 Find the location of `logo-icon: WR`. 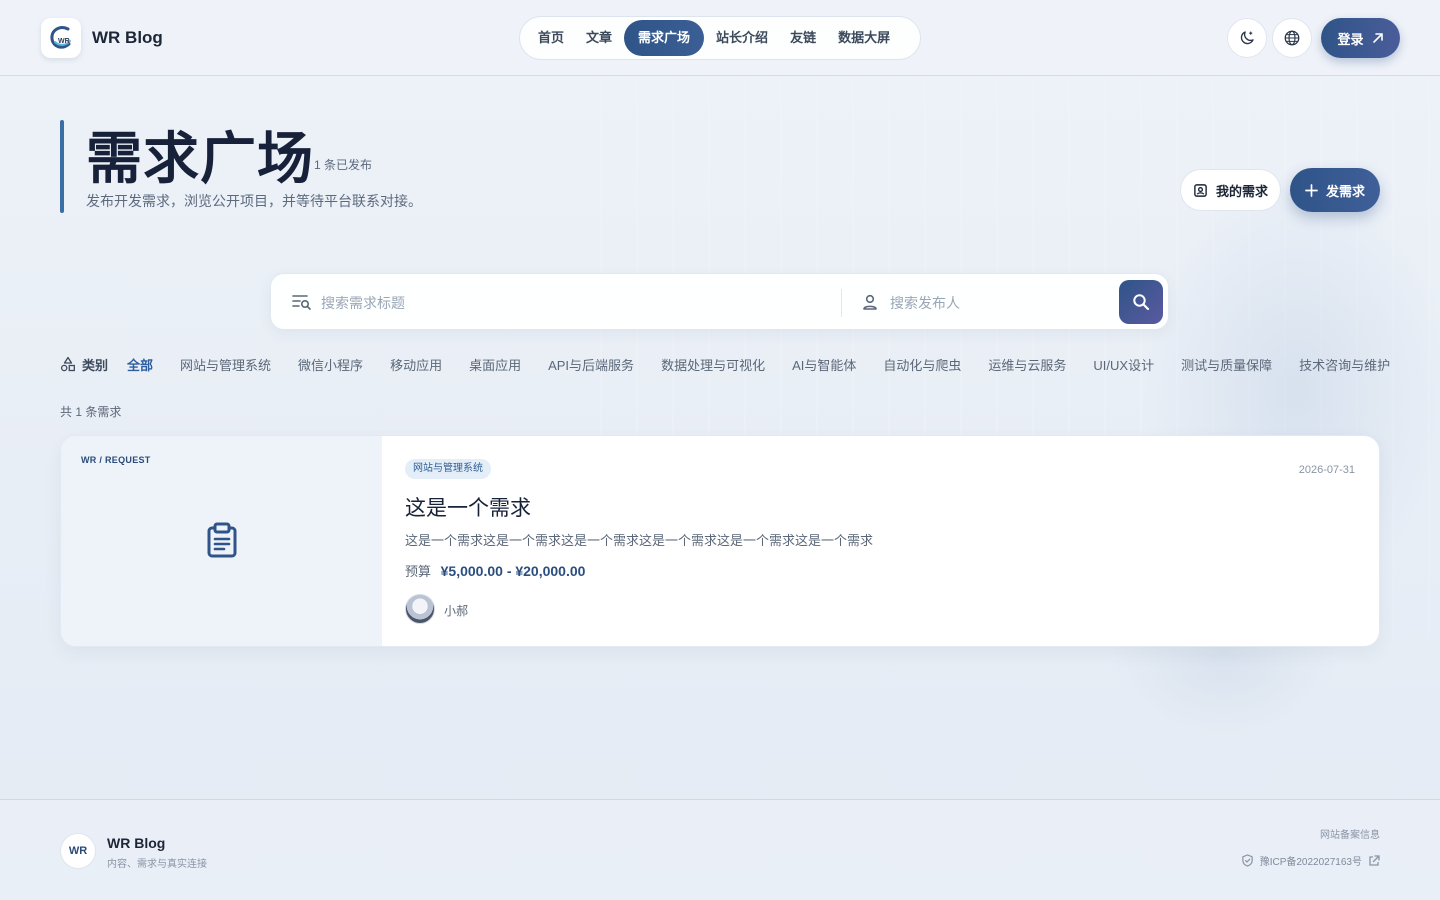

logo-icon: WR is located at coordinates (60, 37).